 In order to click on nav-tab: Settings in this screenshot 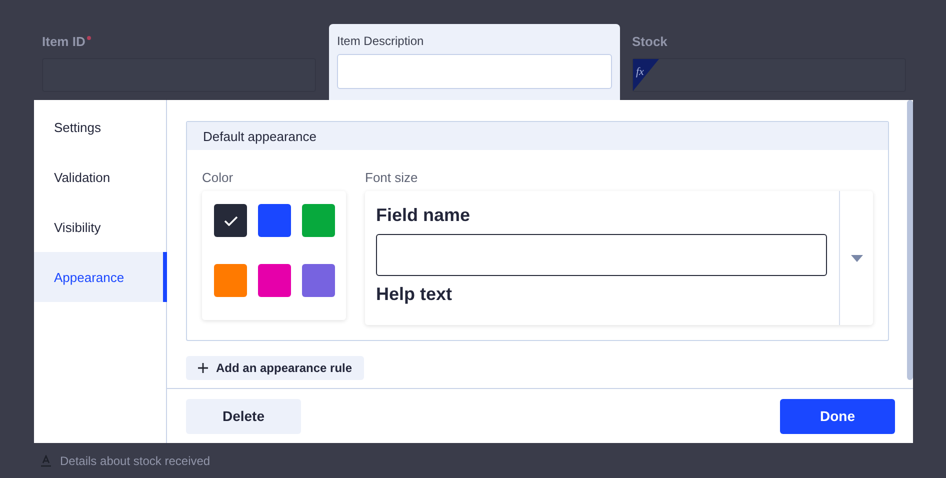, I will do `click(100, 127)`.